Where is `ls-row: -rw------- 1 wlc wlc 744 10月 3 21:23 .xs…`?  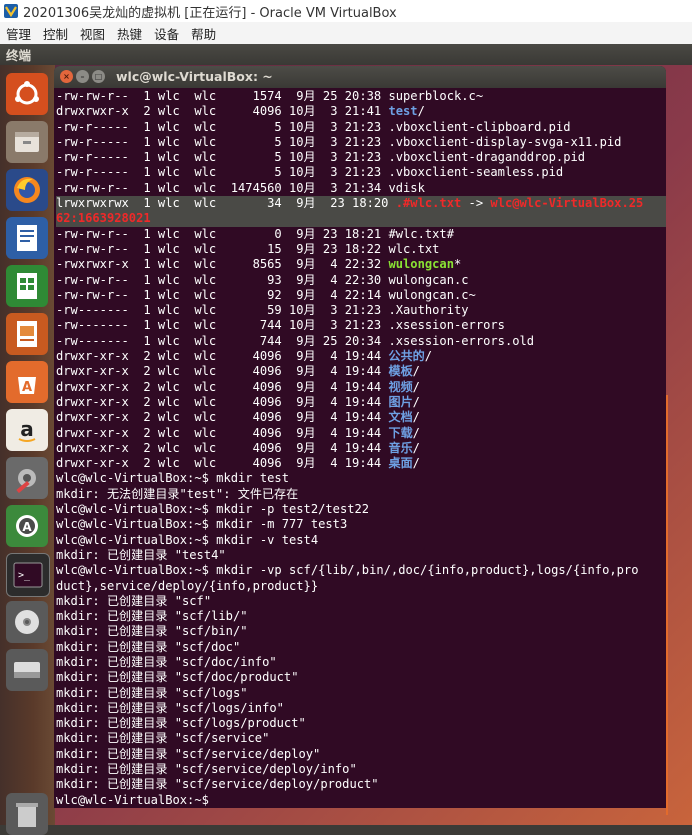
ls-row: -rw------- 1 wlc wlc 744 10月 3 21:23 .xs… is located at coordinates (361, 325).